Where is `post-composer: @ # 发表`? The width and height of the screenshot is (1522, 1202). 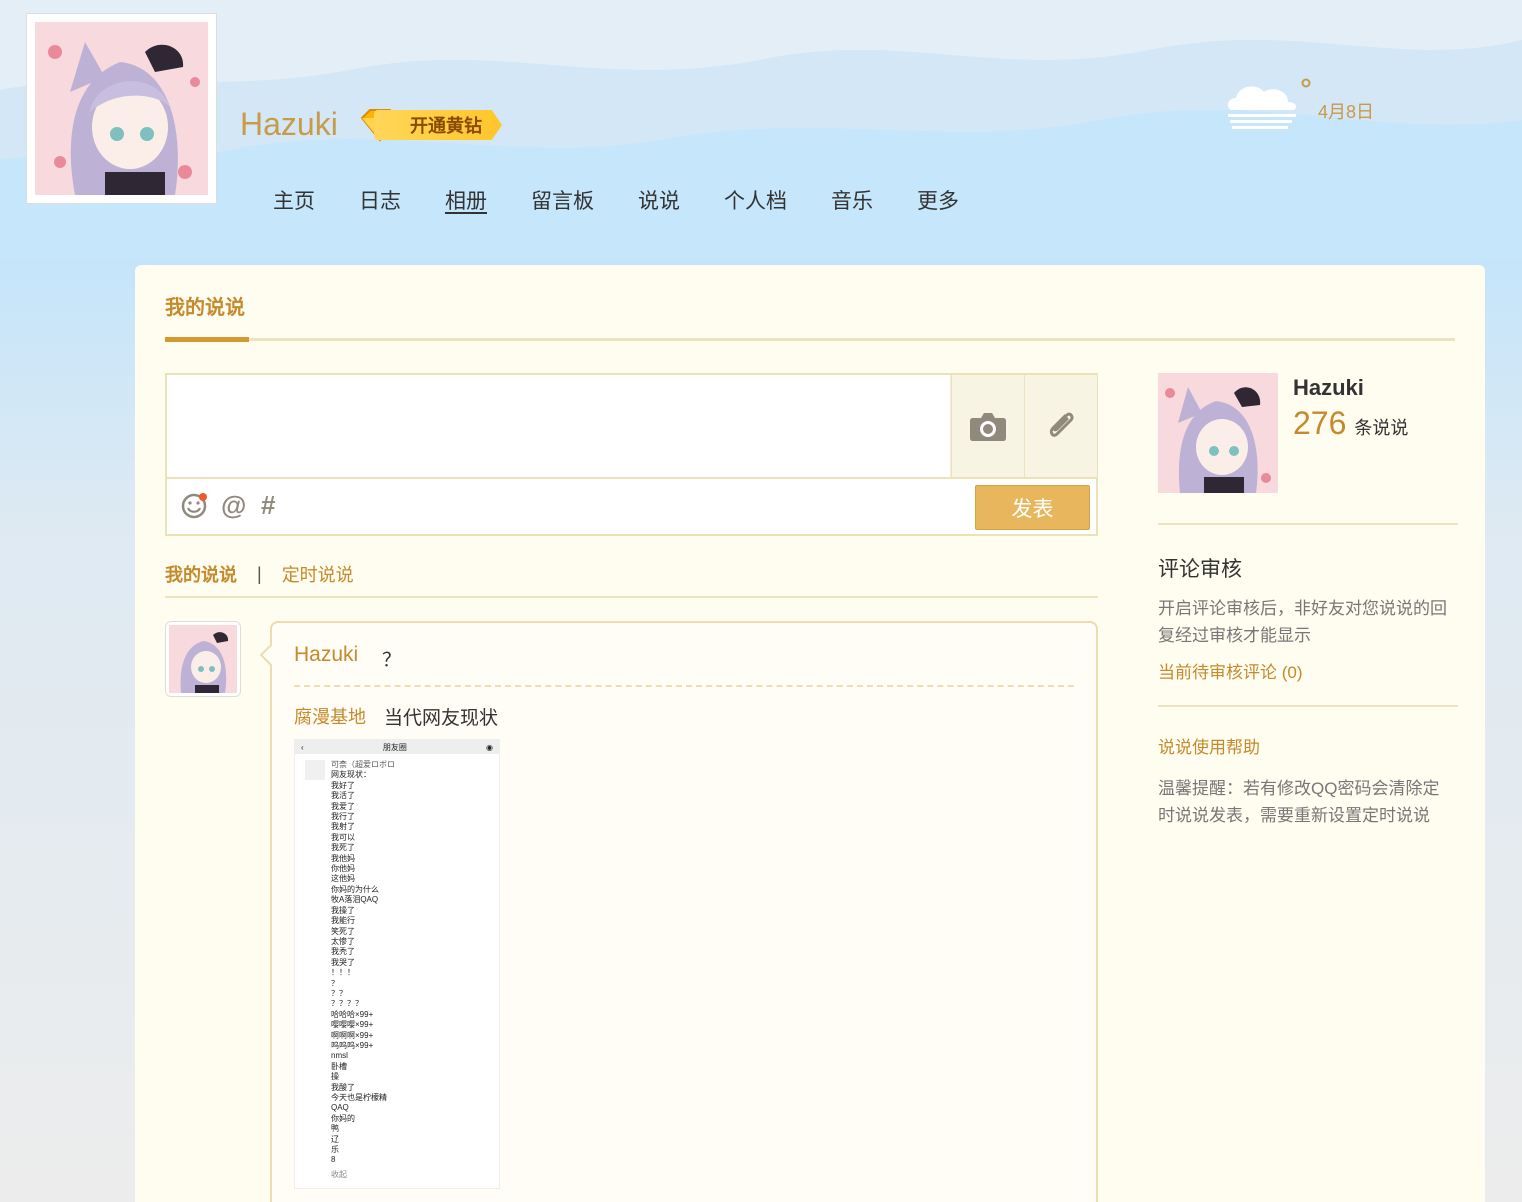 post-composer: @ # 发表 is located at coordinates (631, 454).